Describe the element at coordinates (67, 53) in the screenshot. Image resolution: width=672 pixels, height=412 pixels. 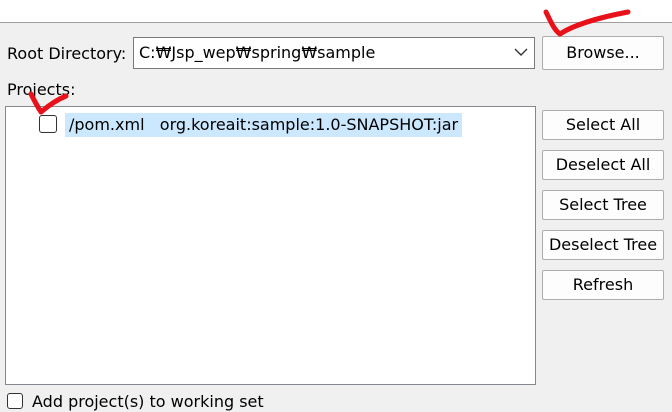
I see `root-directory-label: Root Directory:` at that location.